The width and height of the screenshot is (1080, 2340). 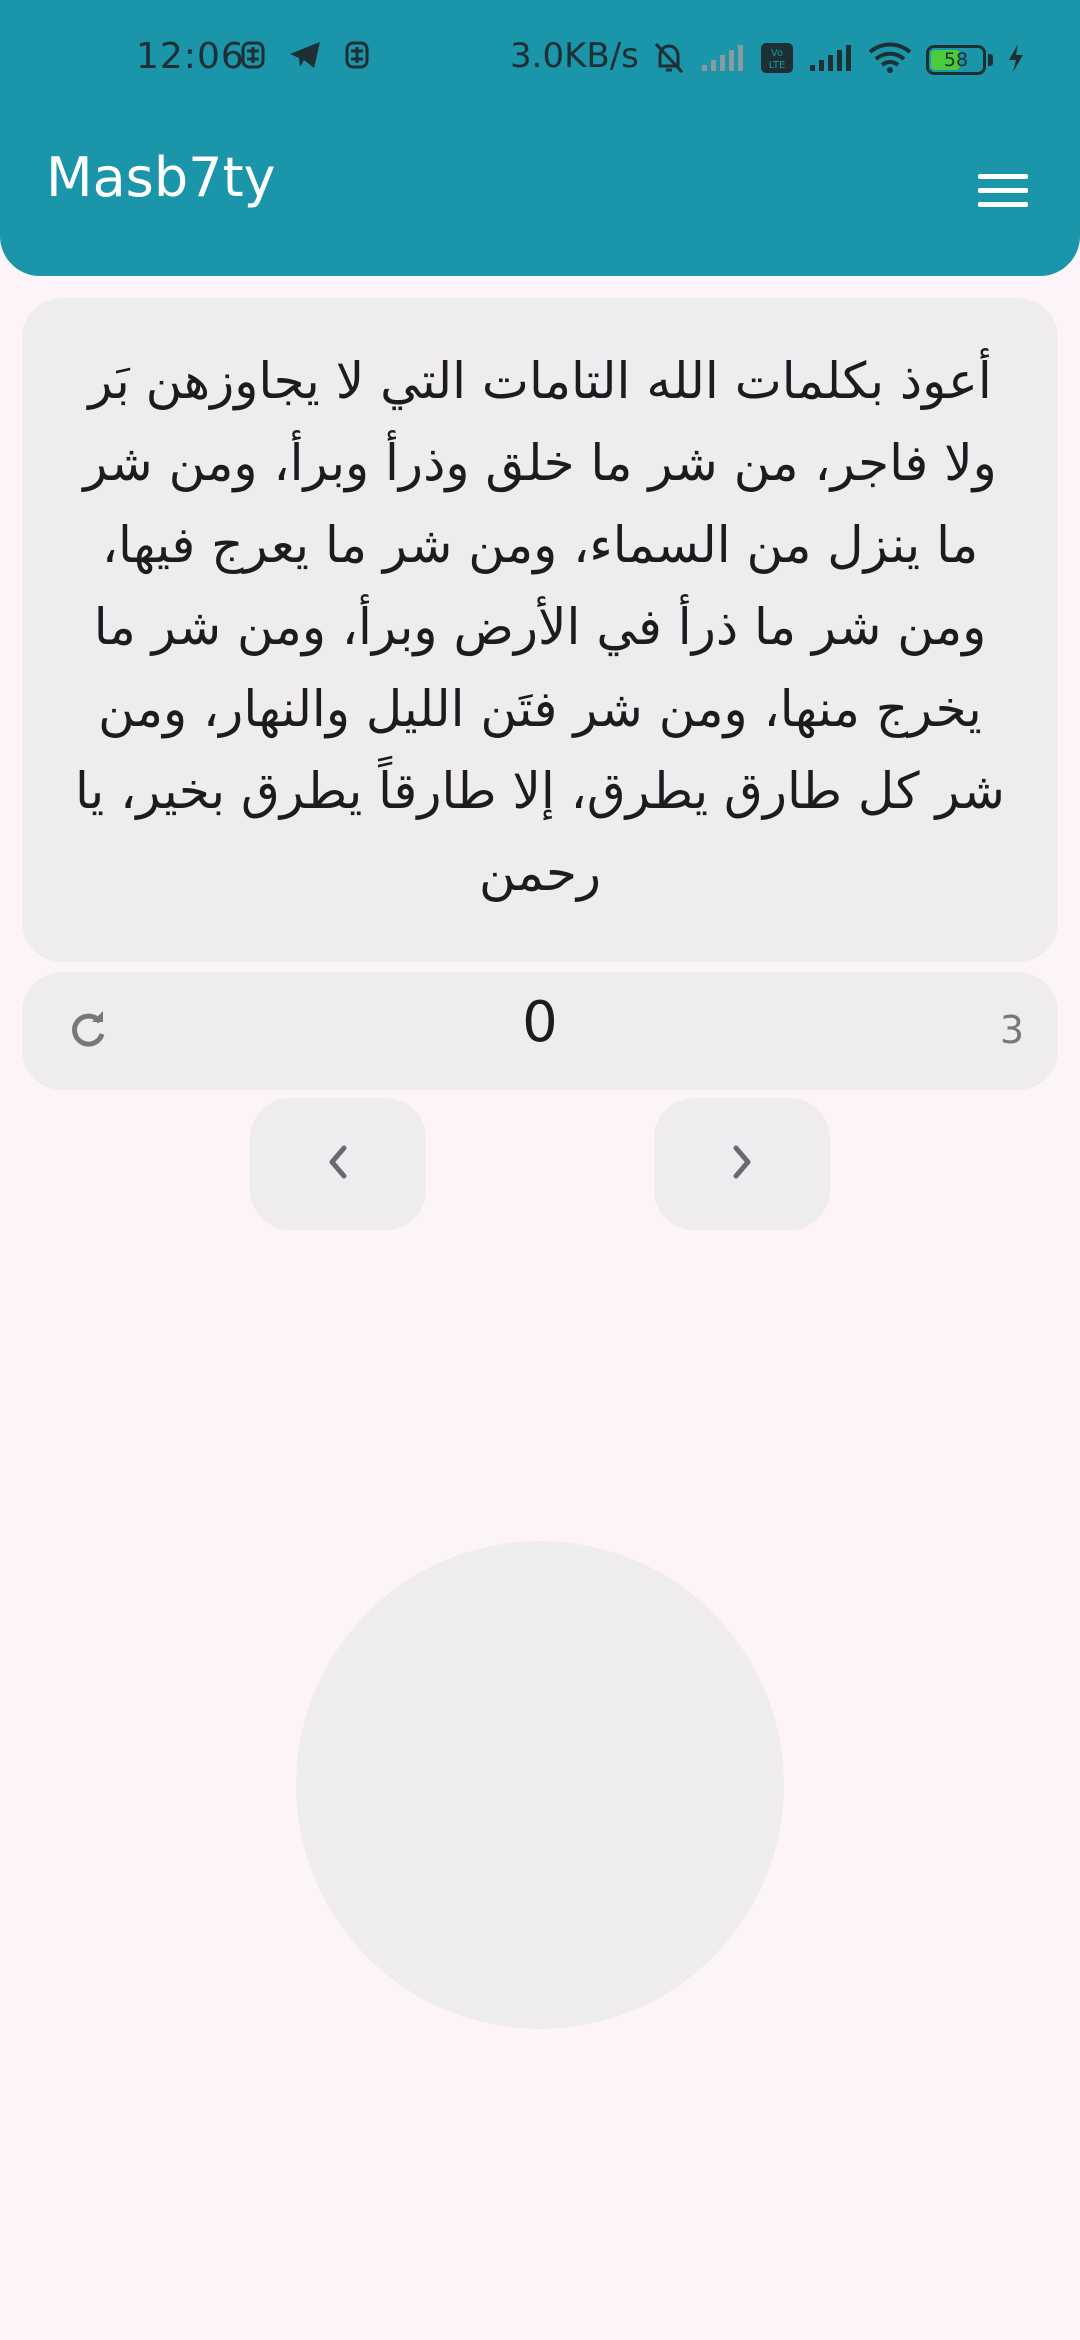 I want to click on chevron-left-icon, so click(x=338, y=1164).